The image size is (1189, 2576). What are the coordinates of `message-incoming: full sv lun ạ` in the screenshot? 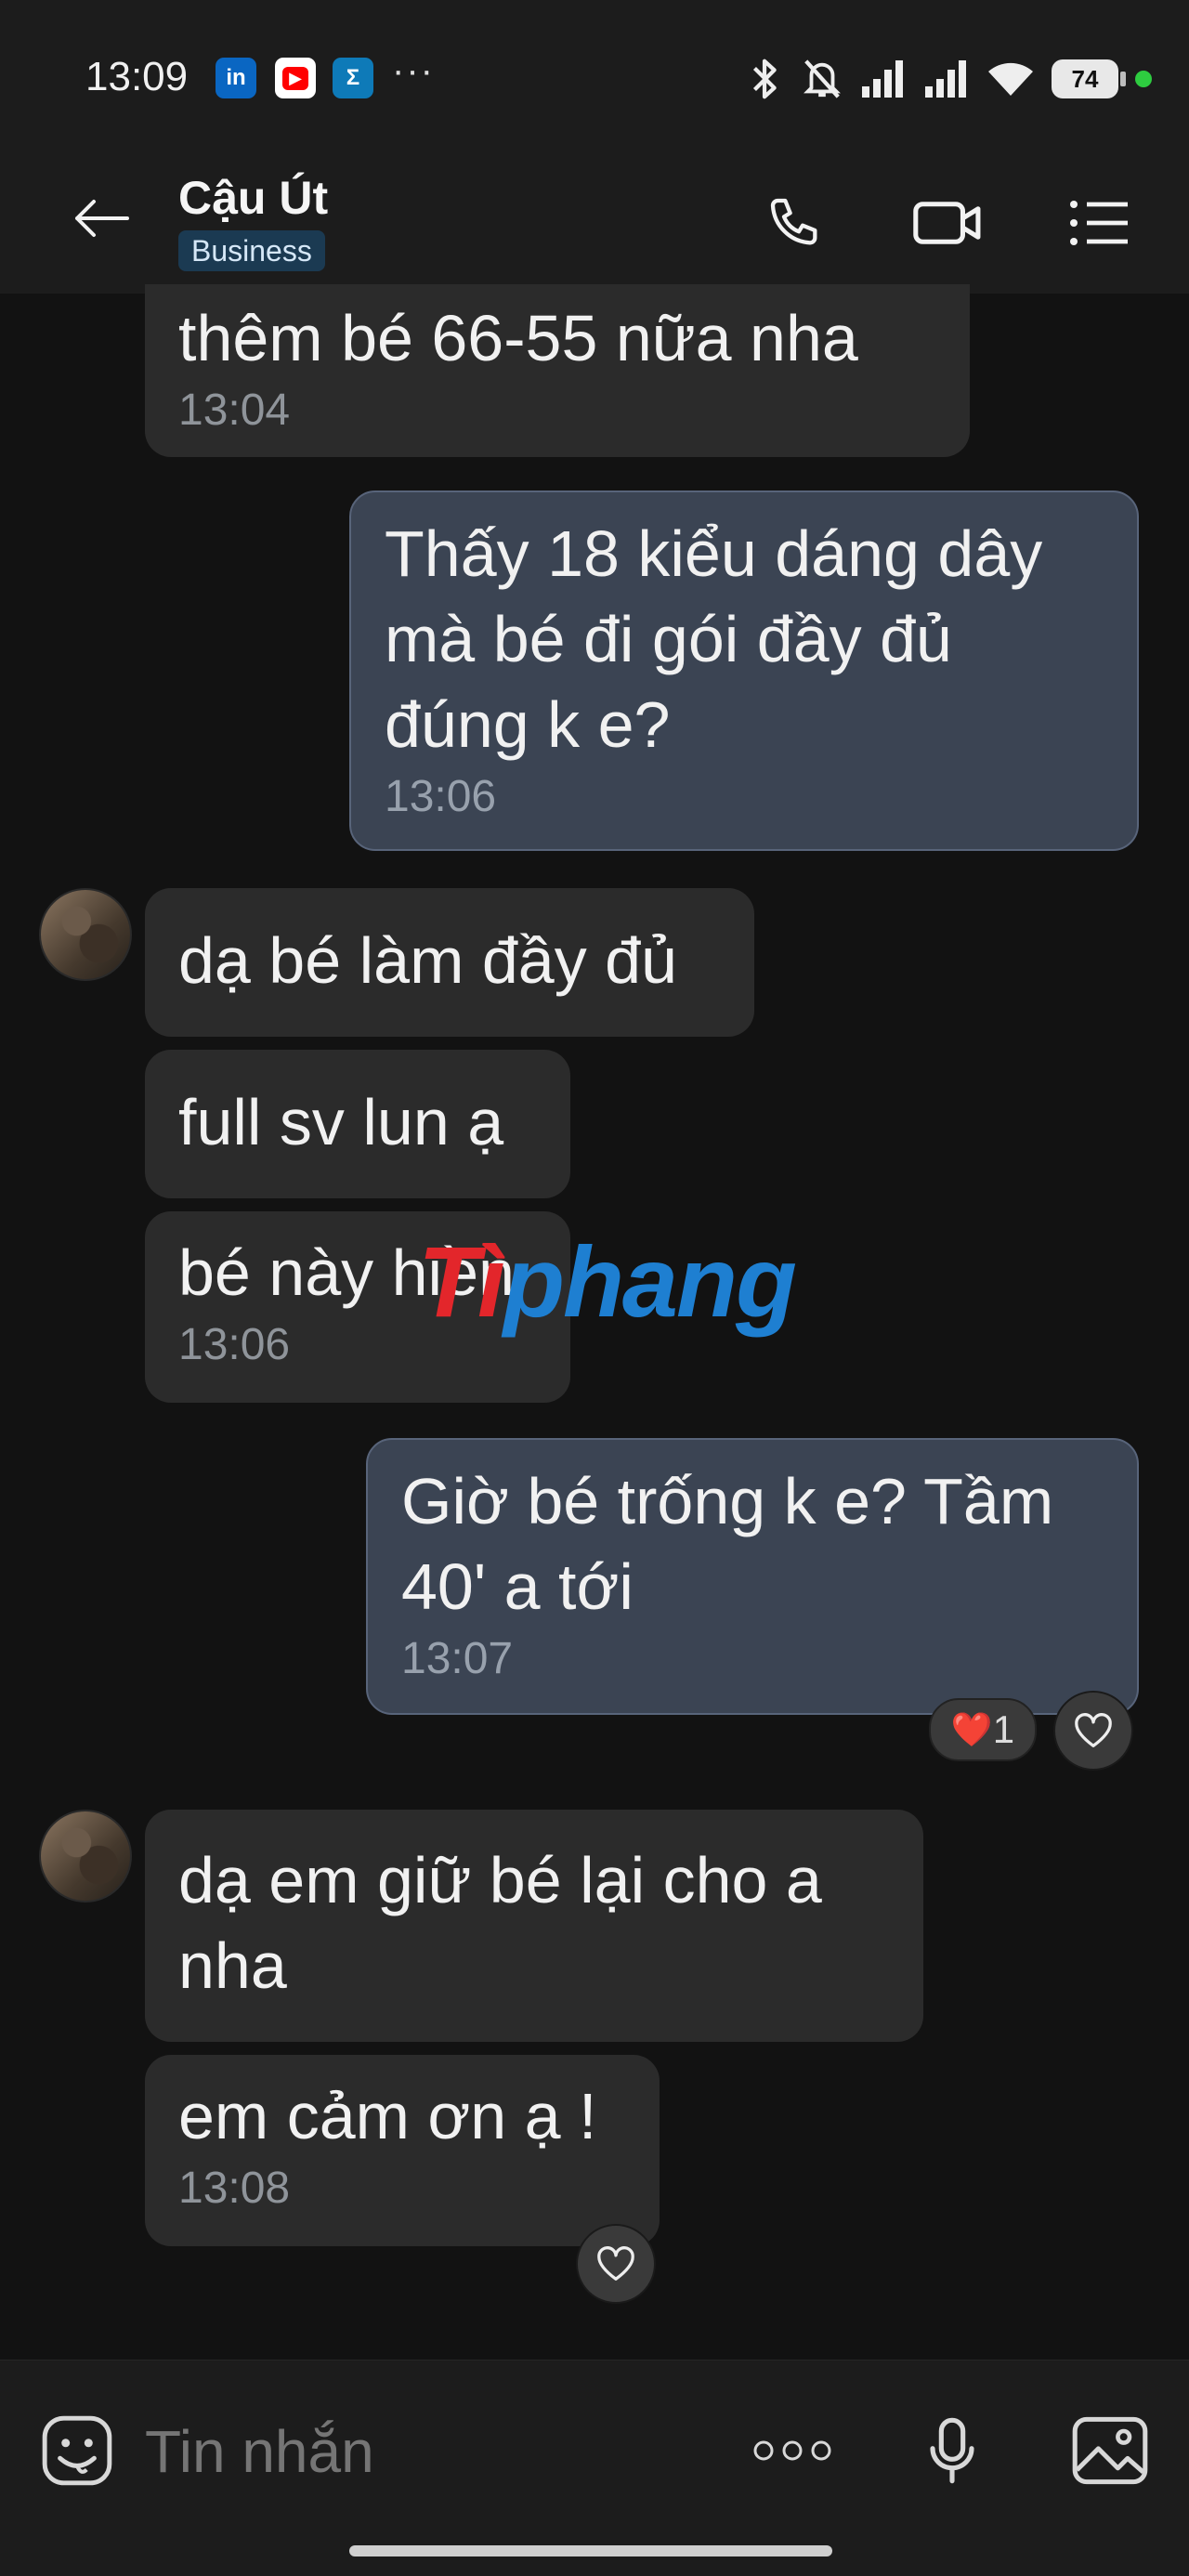 It's located at (357, 1124).